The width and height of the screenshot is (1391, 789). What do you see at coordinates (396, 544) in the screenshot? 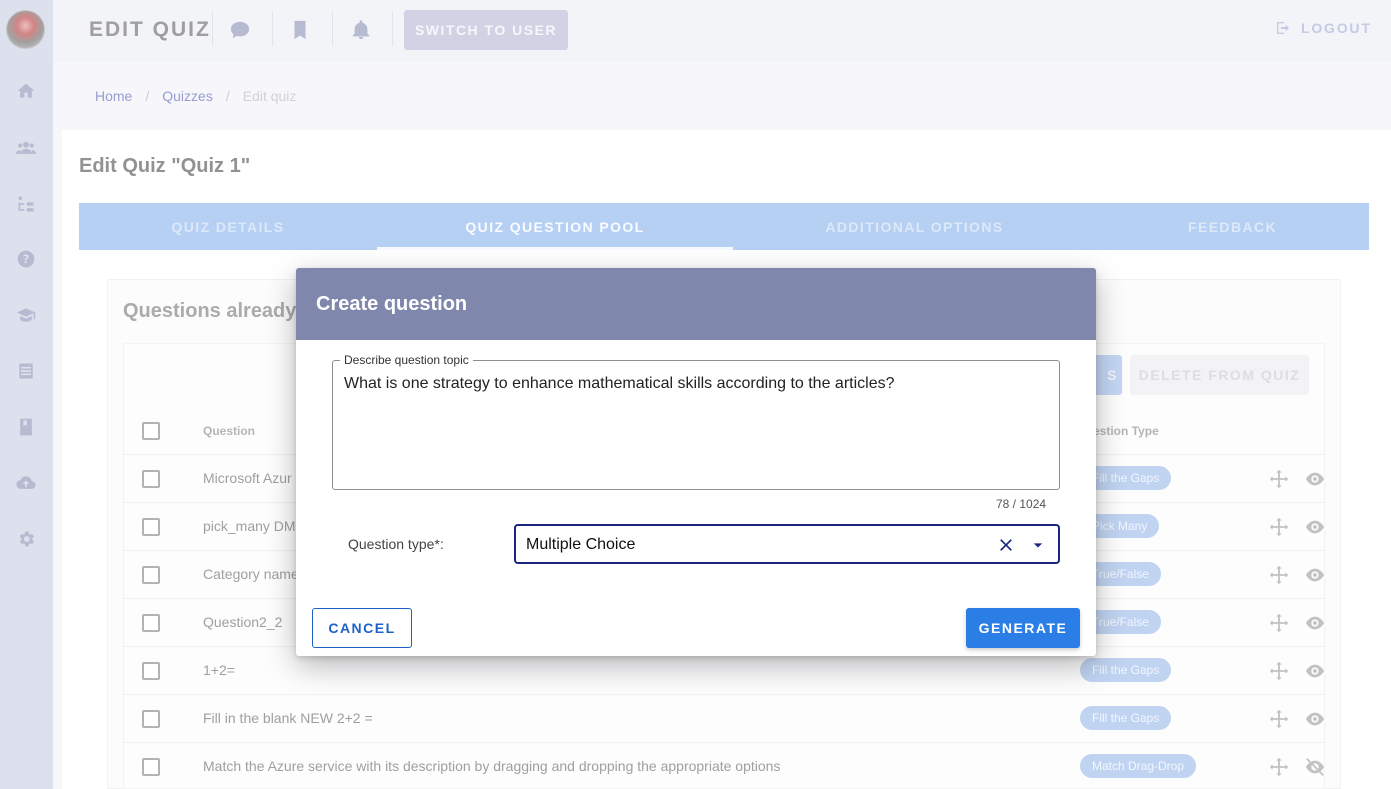
I see `question-type-label: Question type*:` at bounding box center [396, 544].